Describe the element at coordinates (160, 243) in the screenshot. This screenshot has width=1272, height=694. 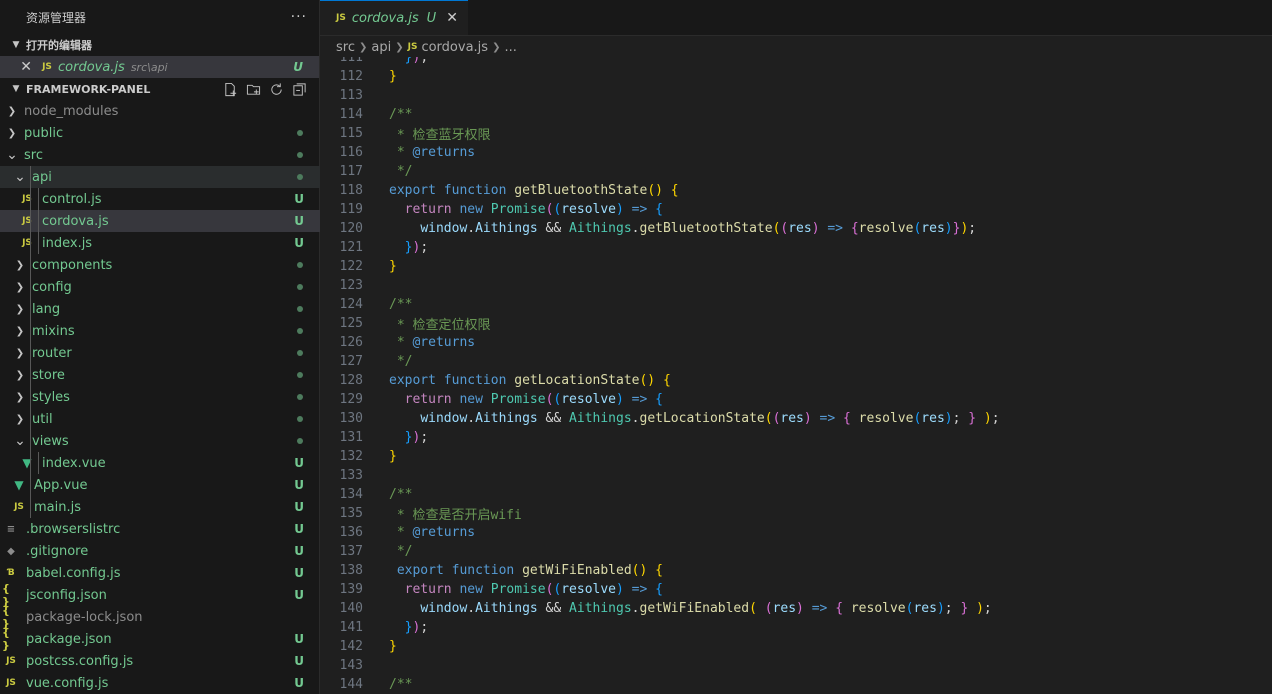
I see `tree-item: JS index.js U` at that location.